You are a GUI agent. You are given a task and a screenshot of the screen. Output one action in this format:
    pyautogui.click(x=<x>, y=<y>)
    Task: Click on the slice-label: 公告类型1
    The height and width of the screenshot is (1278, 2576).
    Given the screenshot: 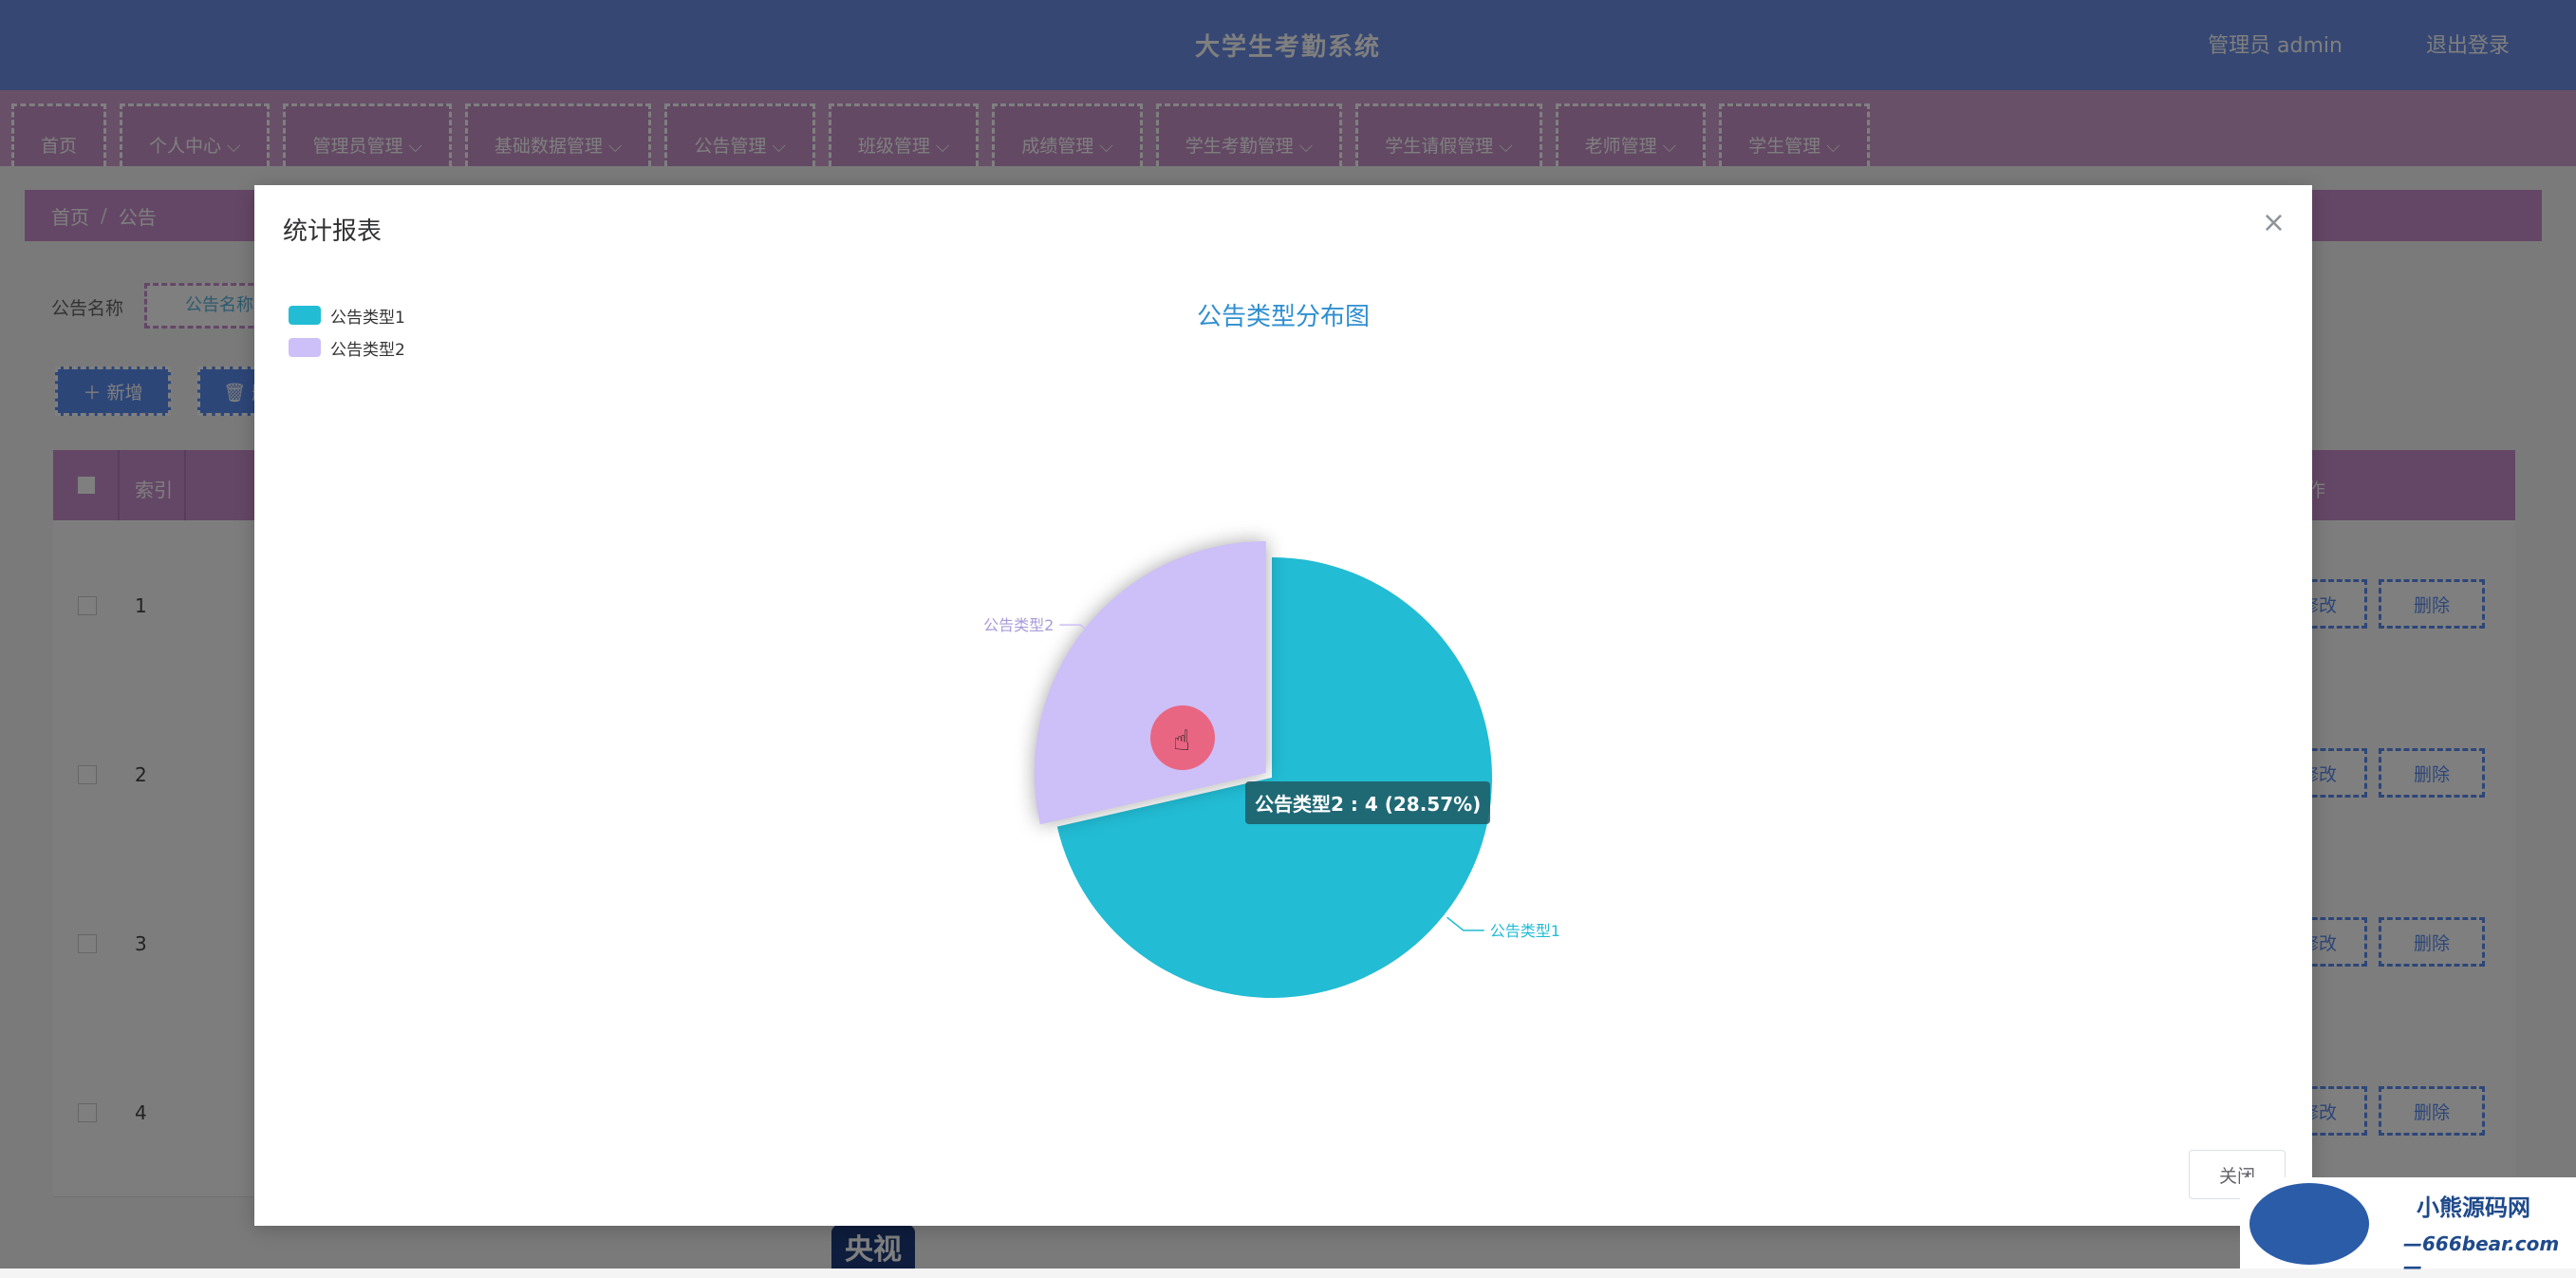 What is the action you would take?
    pyautogui.click(x=1525, y=931)
    